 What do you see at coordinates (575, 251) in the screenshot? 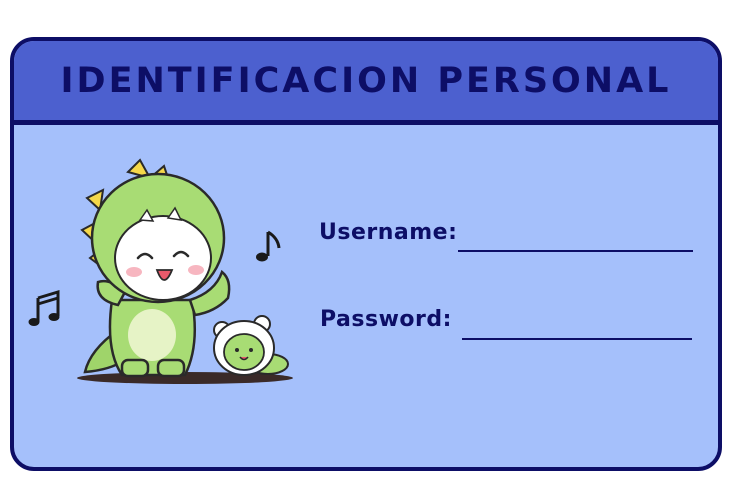
I see `username-field` at bounding box center [575, 251].